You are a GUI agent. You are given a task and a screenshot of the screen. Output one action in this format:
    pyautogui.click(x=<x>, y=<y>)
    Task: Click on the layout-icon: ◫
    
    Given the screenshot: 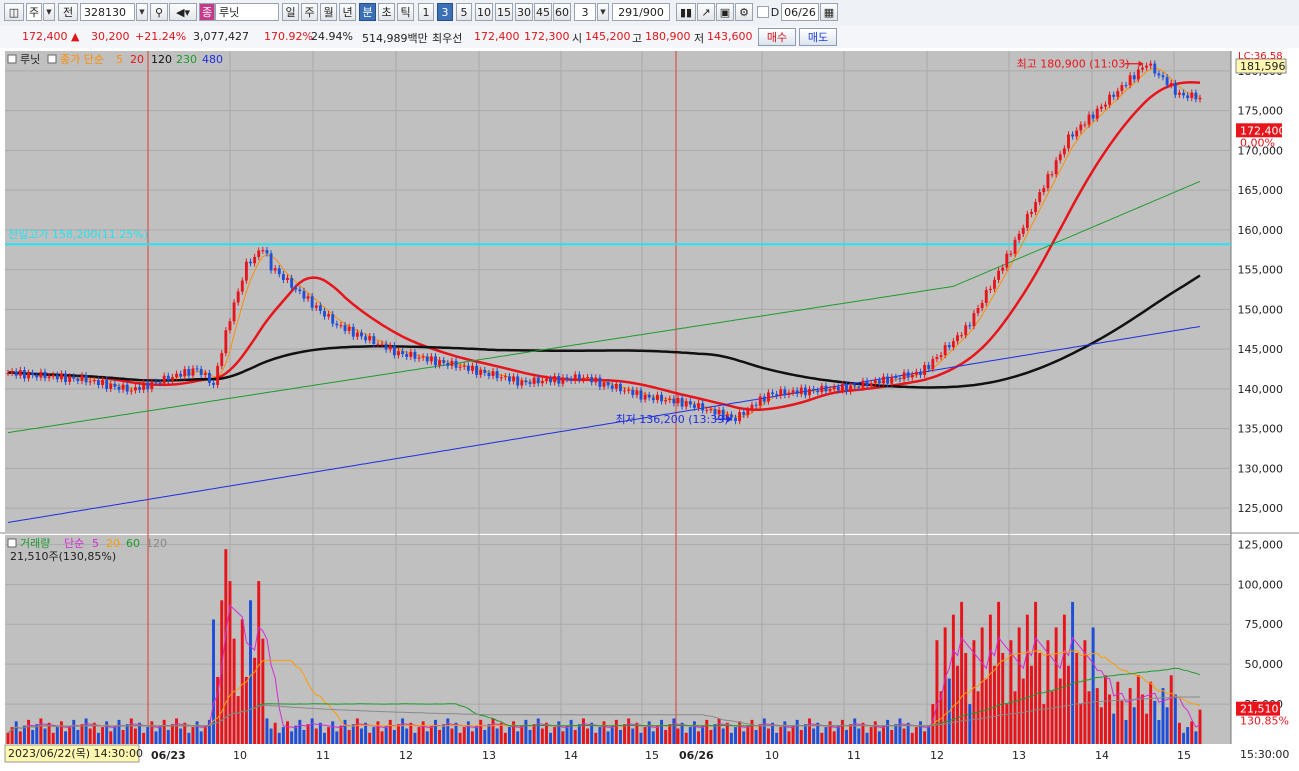 What is the action you would take?
    pyautogui.click(x=14, y=12)
    